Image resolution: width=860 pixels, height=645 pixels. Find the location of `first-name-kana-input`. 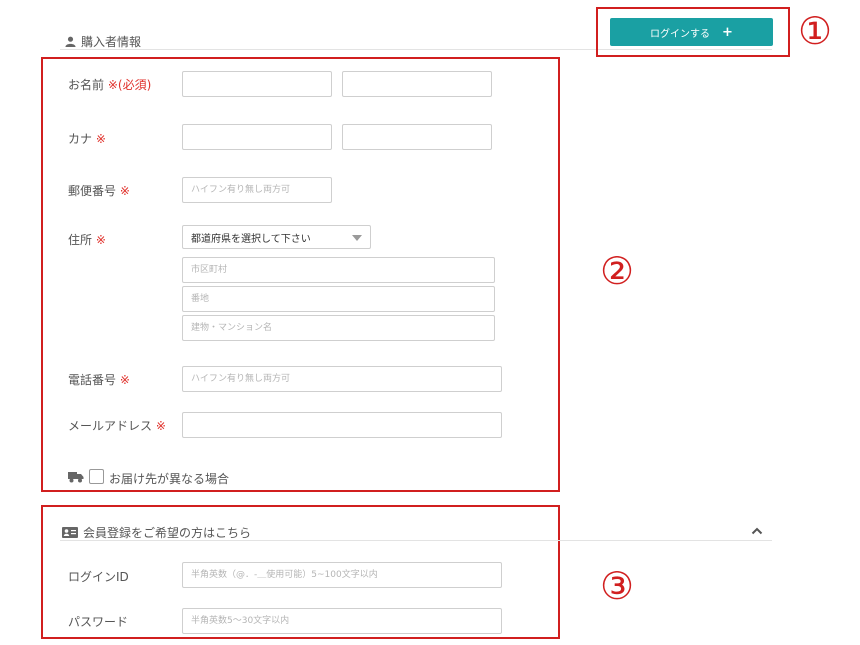

first-name-kana-input is located at coordinates (417, 137).